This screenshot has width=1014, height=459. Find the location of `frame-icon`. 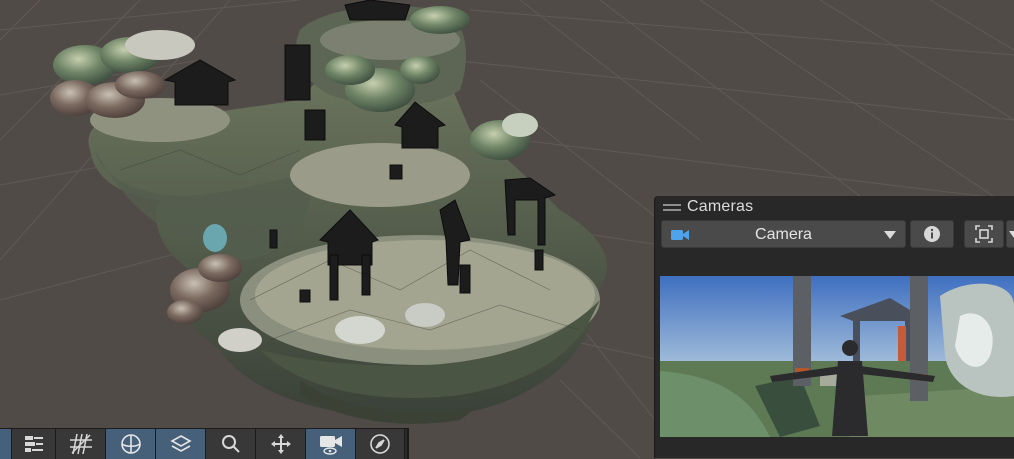

frame-icon is located at coordinates (984, 234).